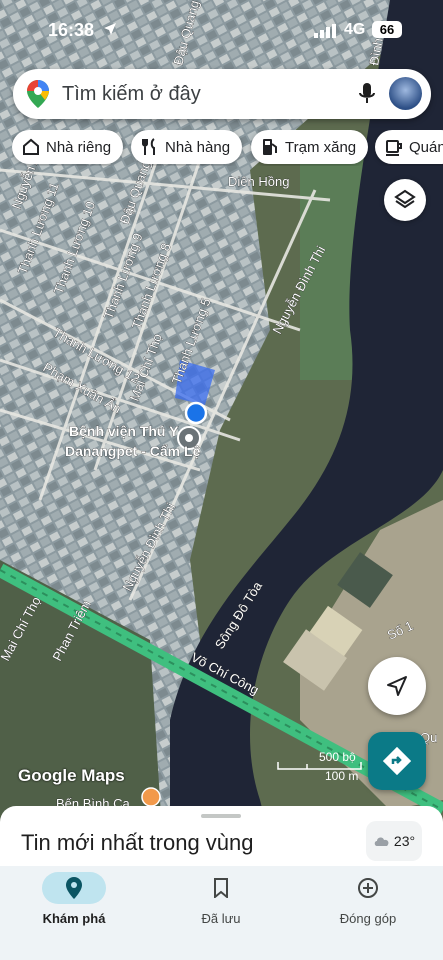  Describe the element at coordinates (196, 413) in the screenshot. I see `current-location-dot` at that location.